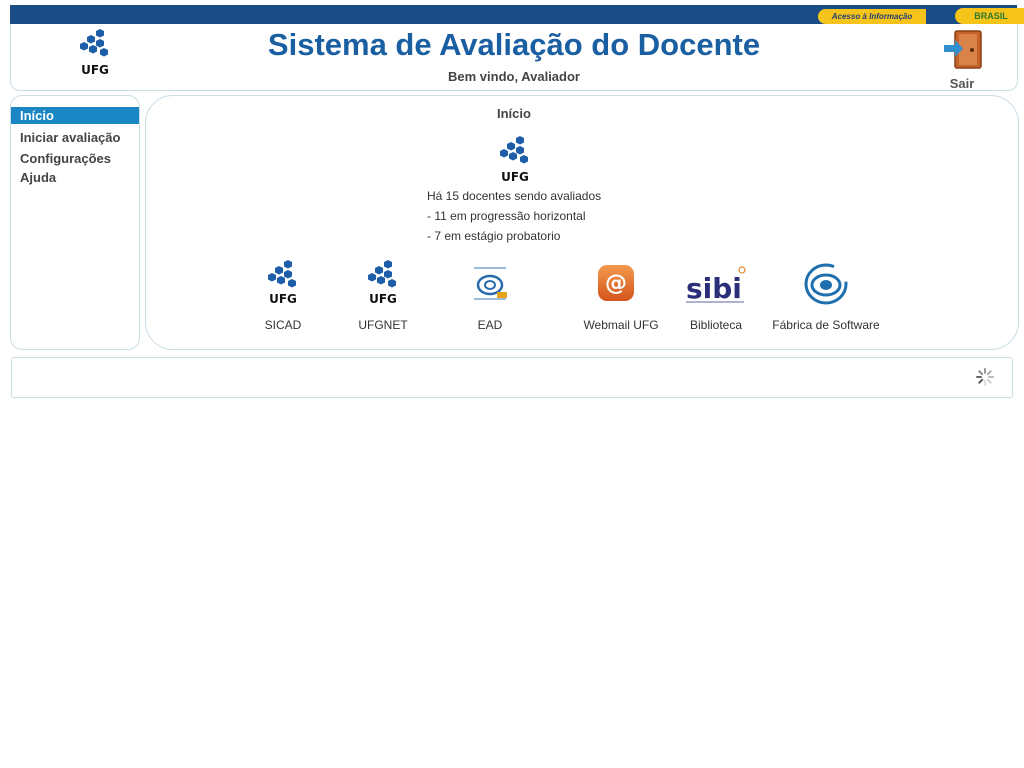 The width and height of the screenshot is (1024, 768). I want to click on biblioteca-label: Biblioteca, so click(716, 325).